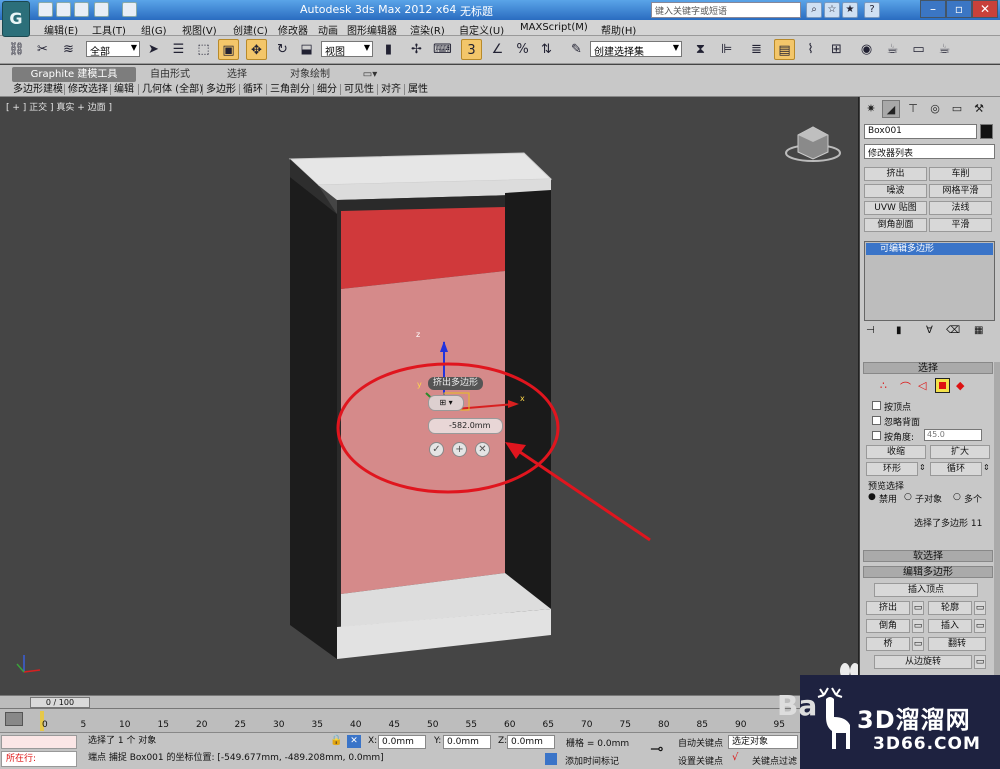 This screenshot has height=769, width=1000. What do you see at coordinates (429, 701) in the screenshot?
I see `time-slider-track: 0 / 100` at bounding box center [429, 701].